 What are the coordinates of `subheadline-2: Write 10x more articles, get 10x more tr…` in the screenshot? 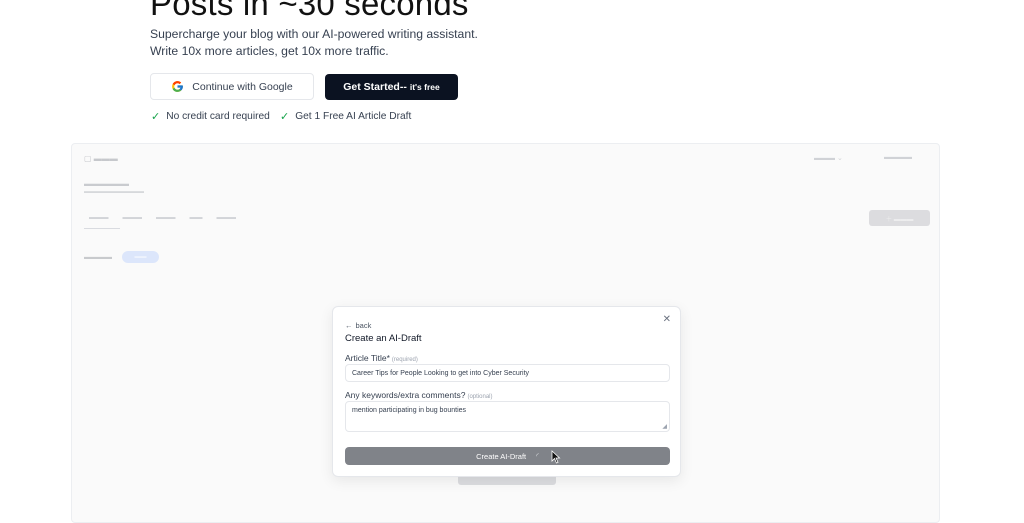 It's located at (269, 51).